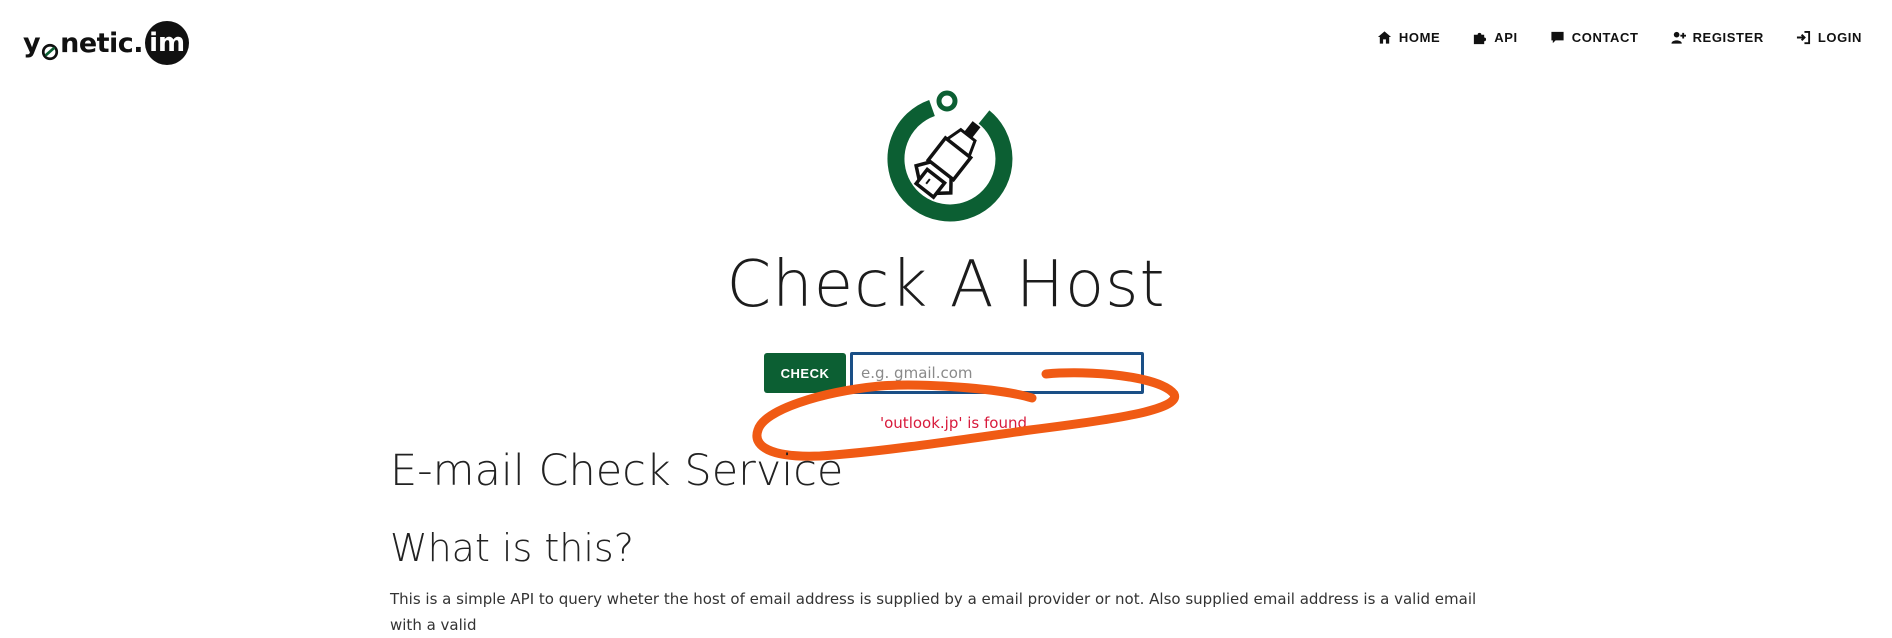 The width and height of the screenshot is (1892, 638). What do you see at coordinates (950, 156) in the screenshot?
I see `check-host-logo-icon` at bounding box center [950, 156].